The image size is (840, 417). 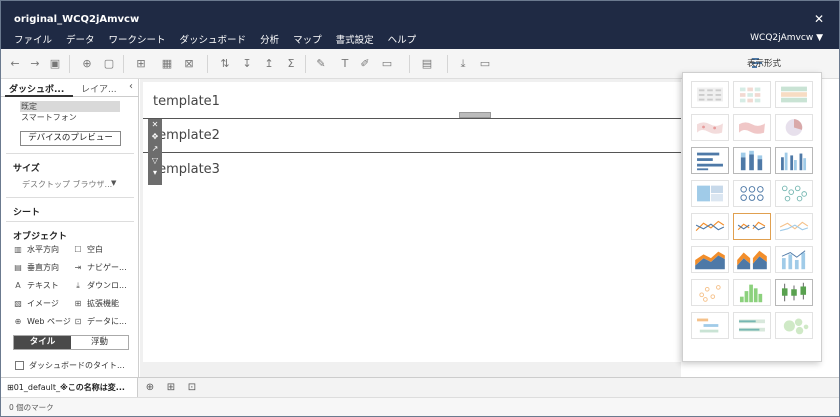 I want to click on menu-map: マップ, so click(x=307, y=39).